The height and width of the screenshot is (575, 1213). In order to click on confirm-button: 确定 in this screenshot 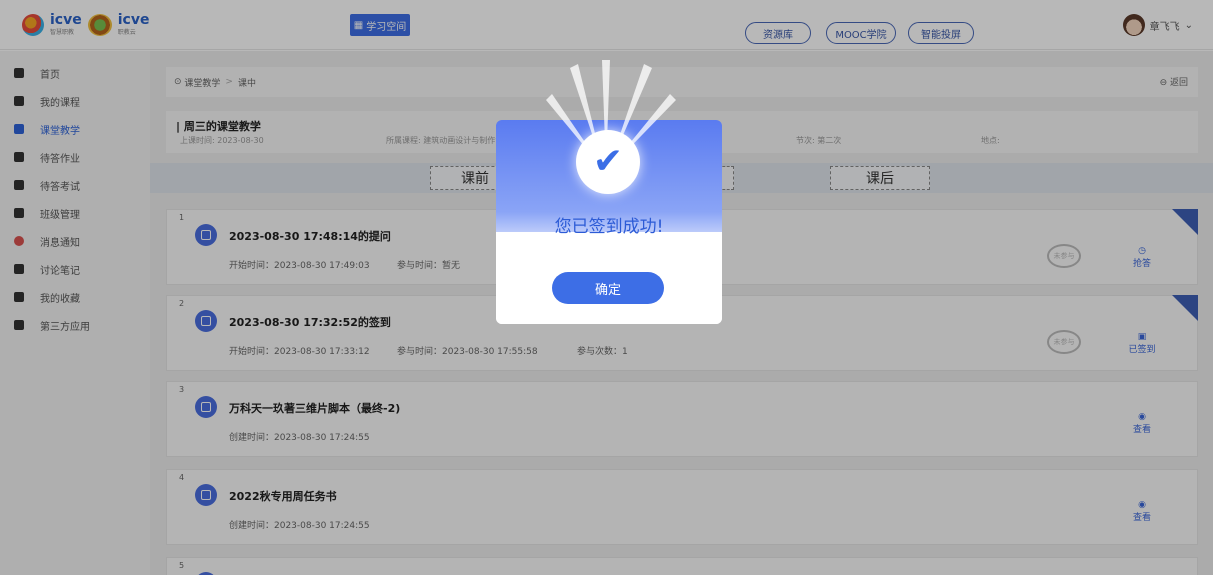, I will do `click(608, 288)`.